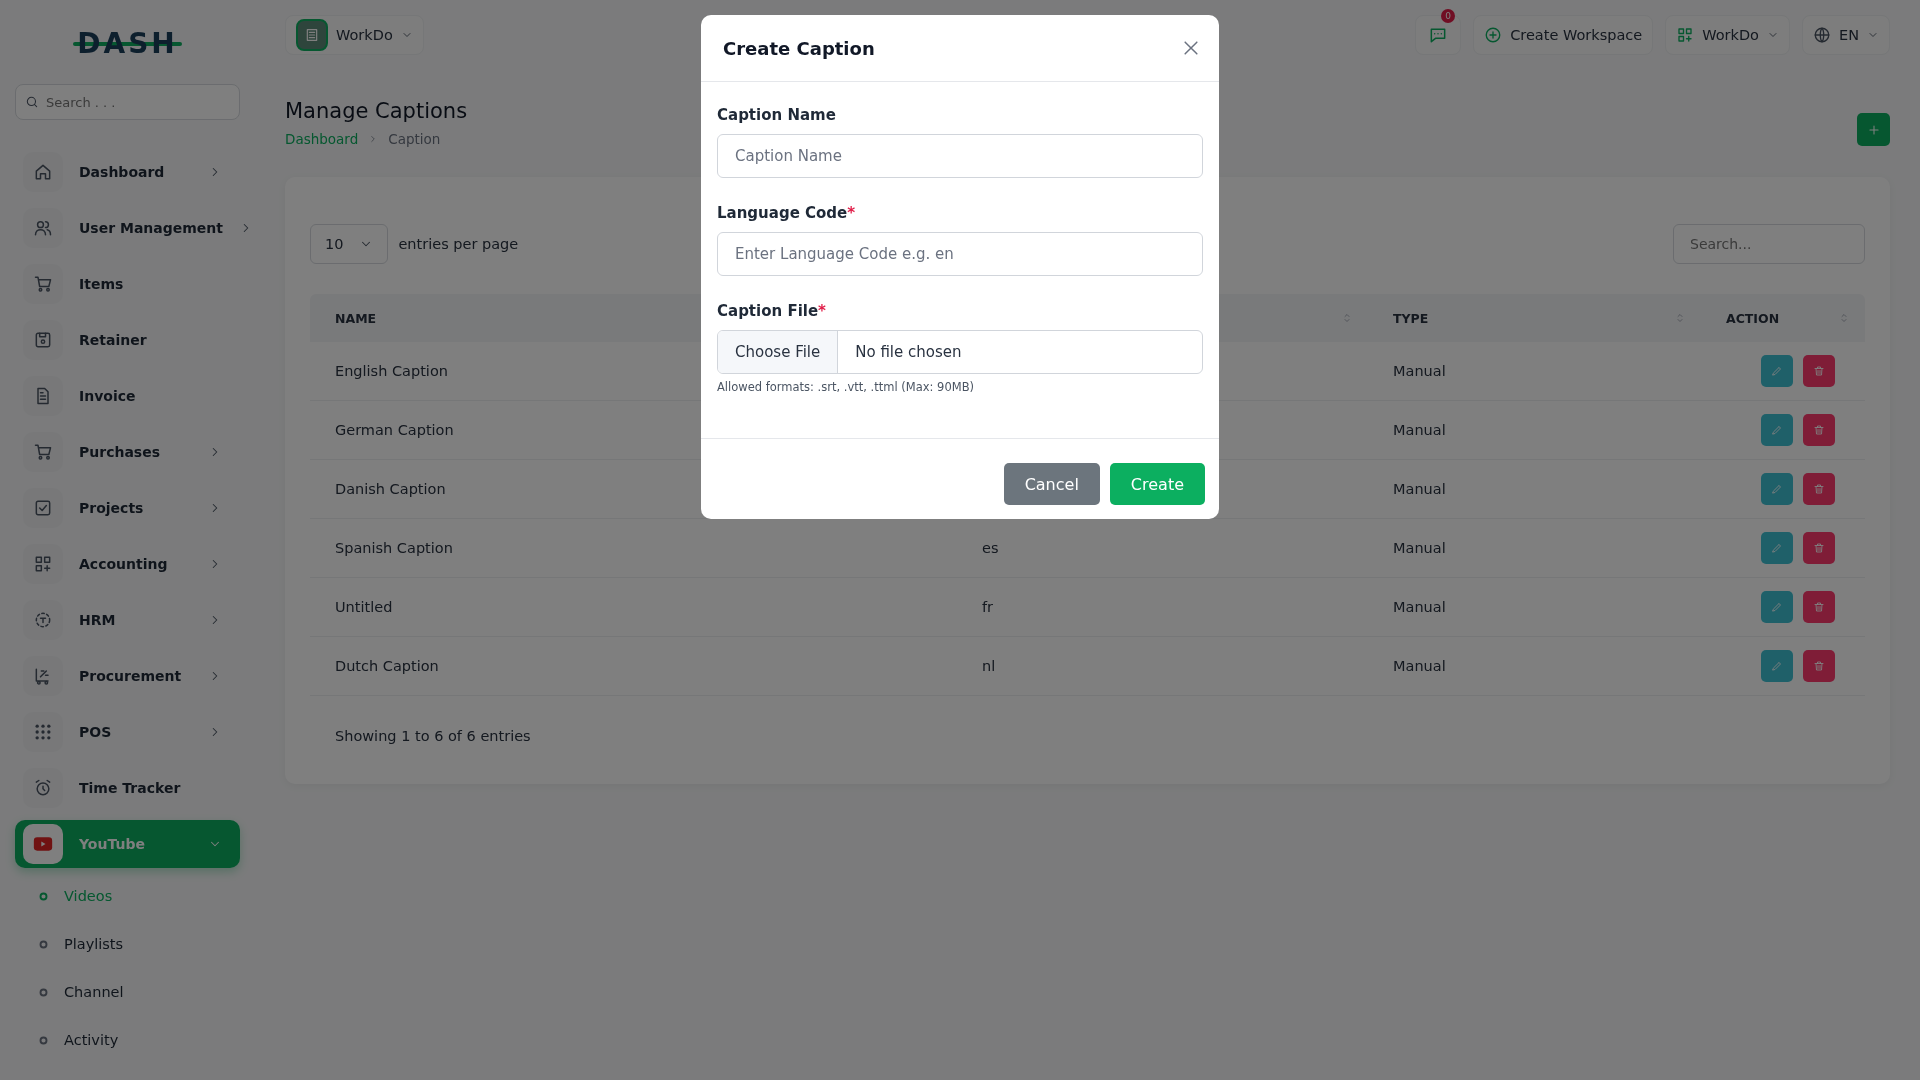  Describe the element at coordinates (1563, 35) in the screenshot. I see `create-workspace-button: Create Workspace` at that location.